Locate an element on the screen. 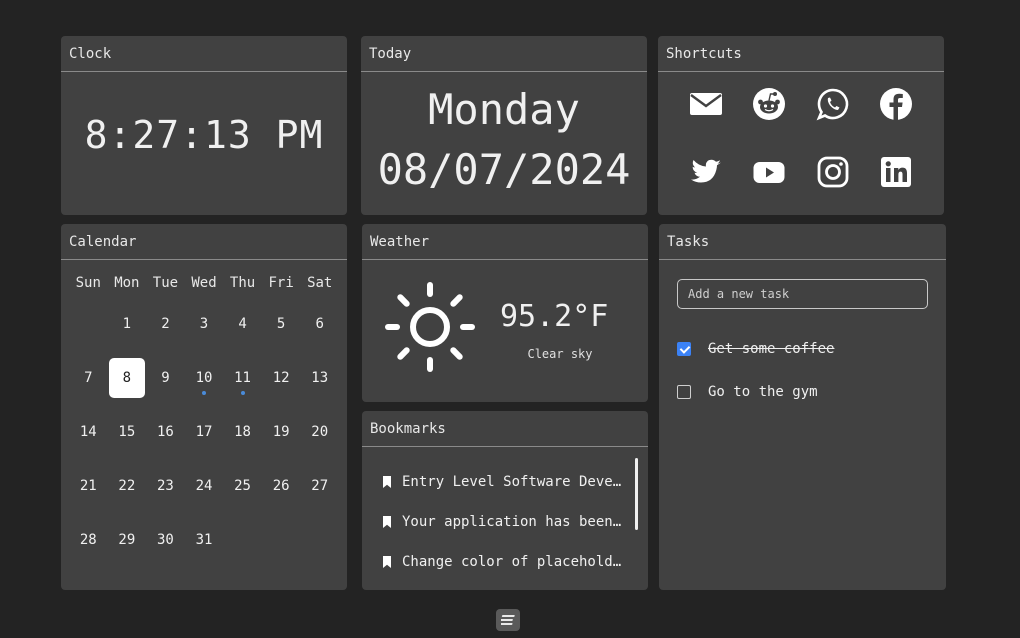  calendar-day-number: 6 is located at coordinates (319, 324).